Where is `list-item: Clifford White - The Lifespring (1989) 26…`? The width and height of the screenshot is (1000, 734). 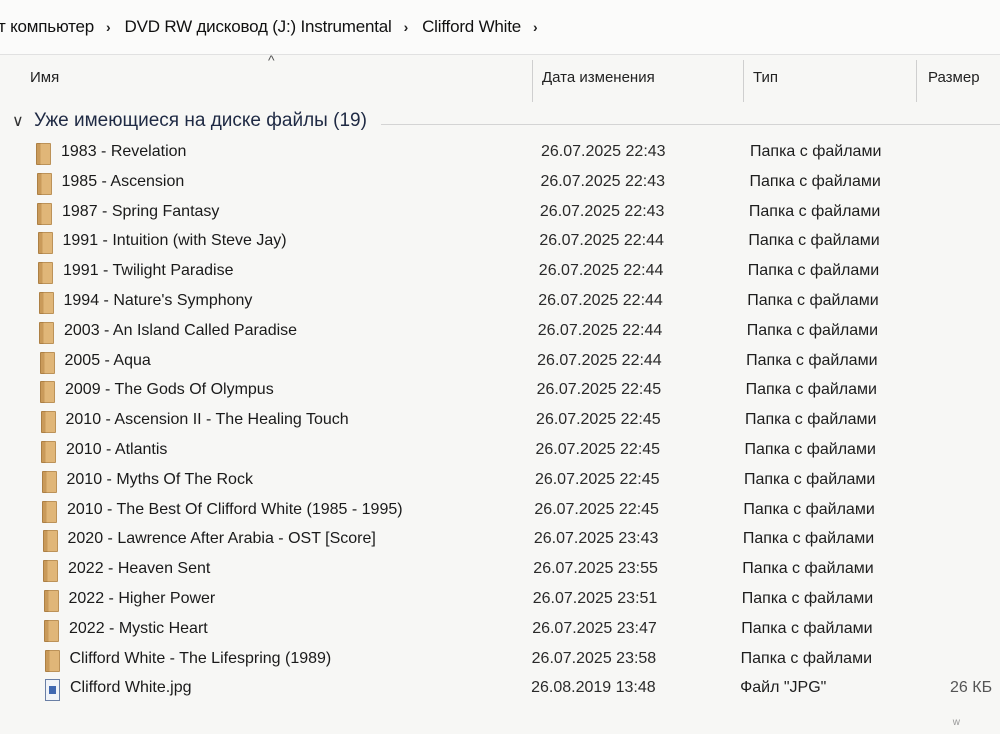
list-item: Clifford White - The Lifespring (1989) 26… is located at coordinates (500, 662).